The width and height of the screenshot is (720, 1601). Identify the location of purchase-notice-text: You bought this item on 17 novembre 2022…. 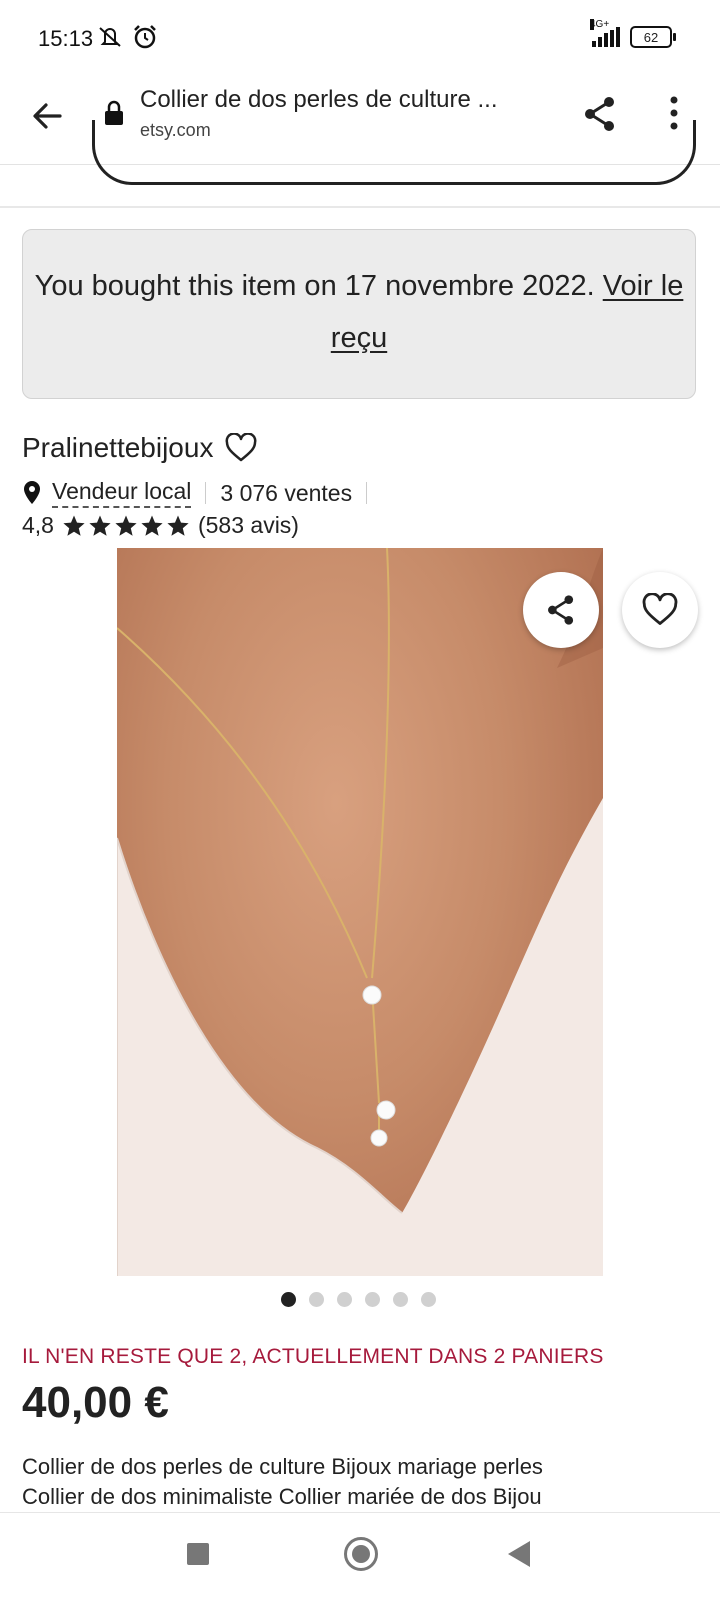
(314, 286).